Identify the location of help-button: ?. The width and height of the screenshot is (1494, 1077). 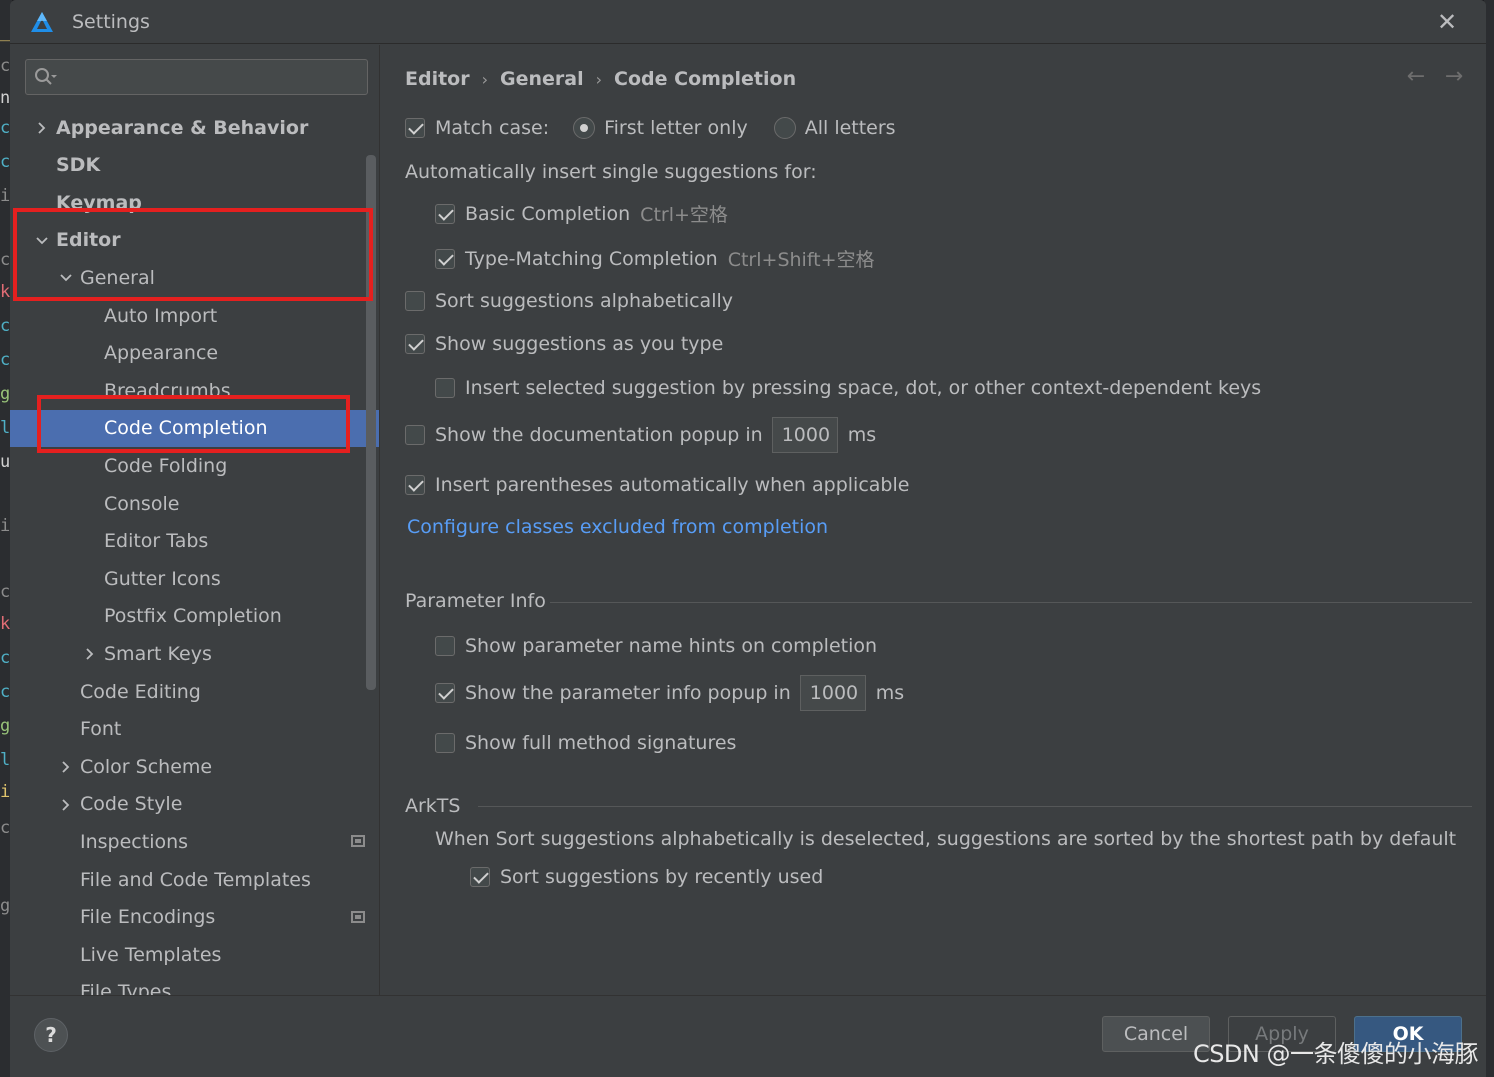
(51, 1035).